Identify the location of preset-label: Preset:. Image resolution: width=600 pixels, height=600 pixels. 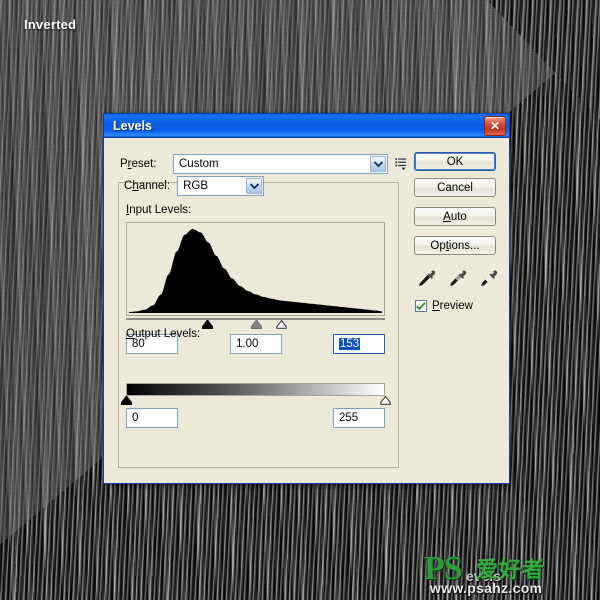
(138, 164).